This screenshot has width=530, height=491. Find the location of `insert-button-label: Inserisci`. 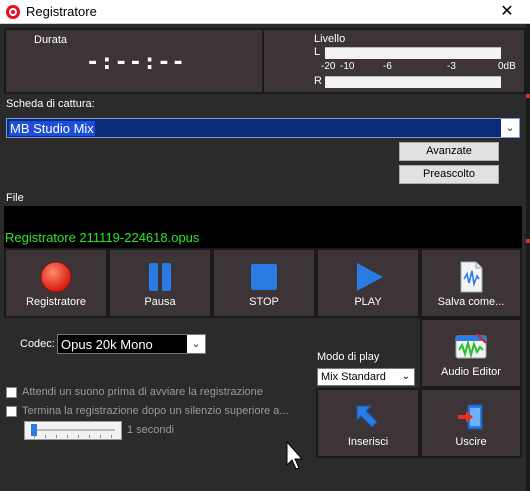

insert-button-label: Inserisci is located at coordinates (368, 442).